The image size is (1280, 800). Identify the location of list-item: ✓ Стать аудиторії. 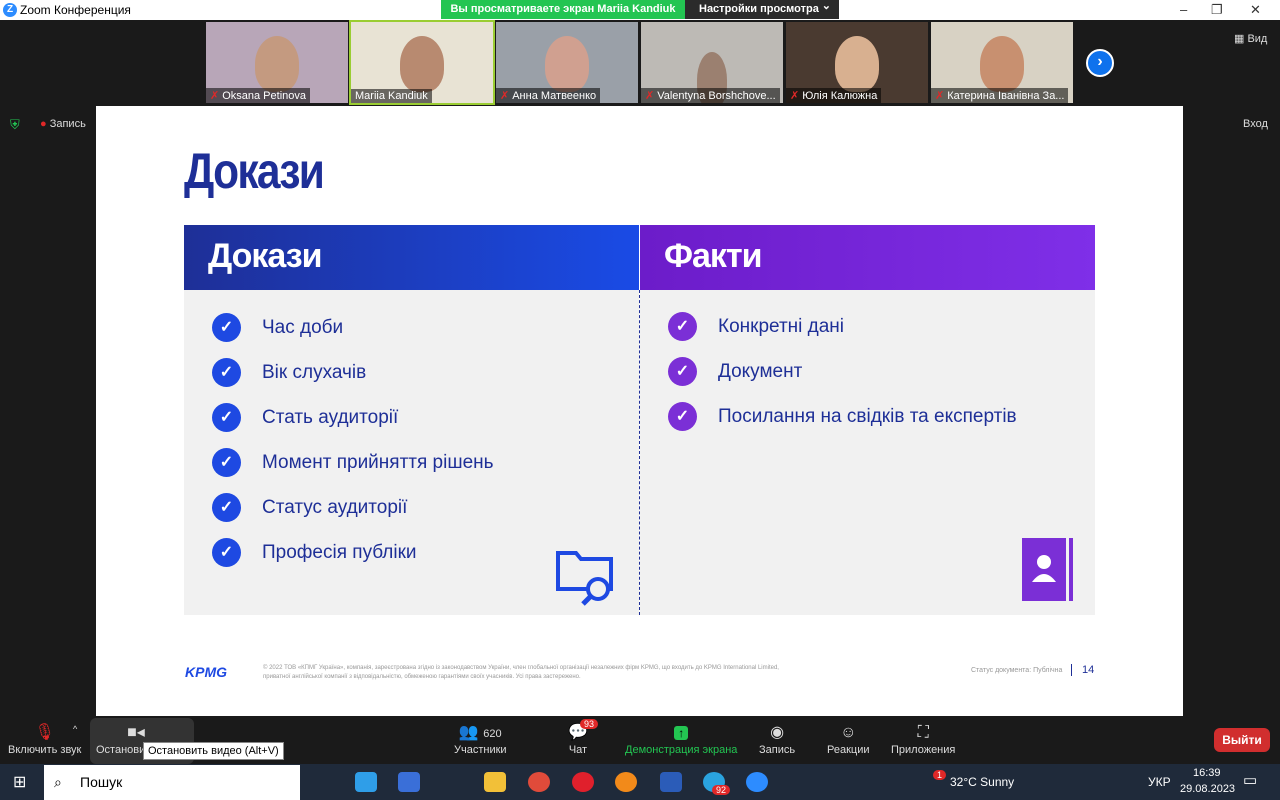
(305, 417).